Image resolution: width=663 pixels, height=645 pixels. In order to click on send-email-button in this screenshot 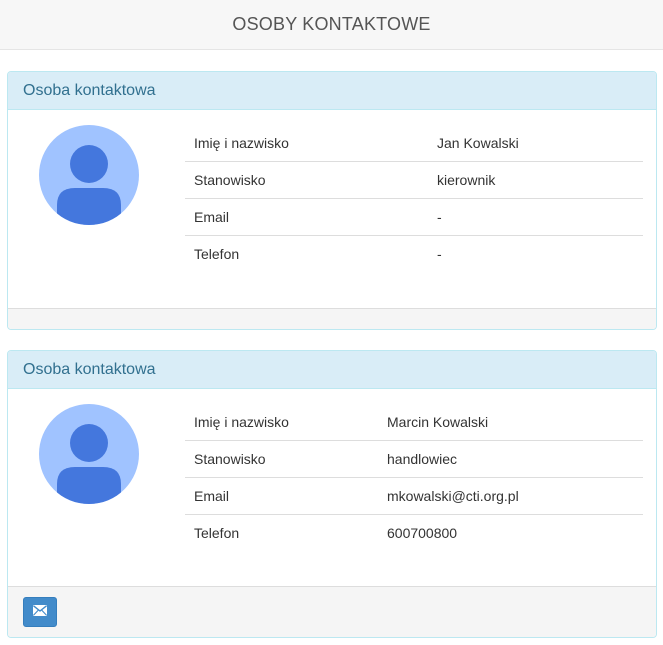, I will do `click(40, 612)`.